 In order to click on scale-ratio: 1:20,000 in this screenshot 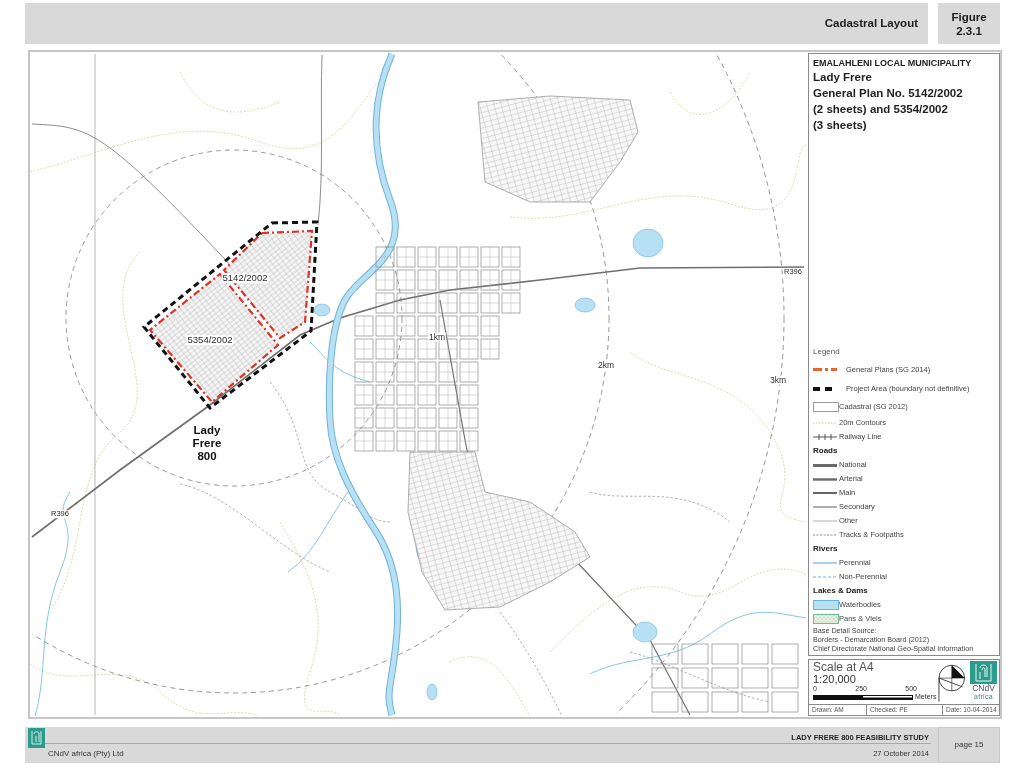, I will do `click(835, 679)`.